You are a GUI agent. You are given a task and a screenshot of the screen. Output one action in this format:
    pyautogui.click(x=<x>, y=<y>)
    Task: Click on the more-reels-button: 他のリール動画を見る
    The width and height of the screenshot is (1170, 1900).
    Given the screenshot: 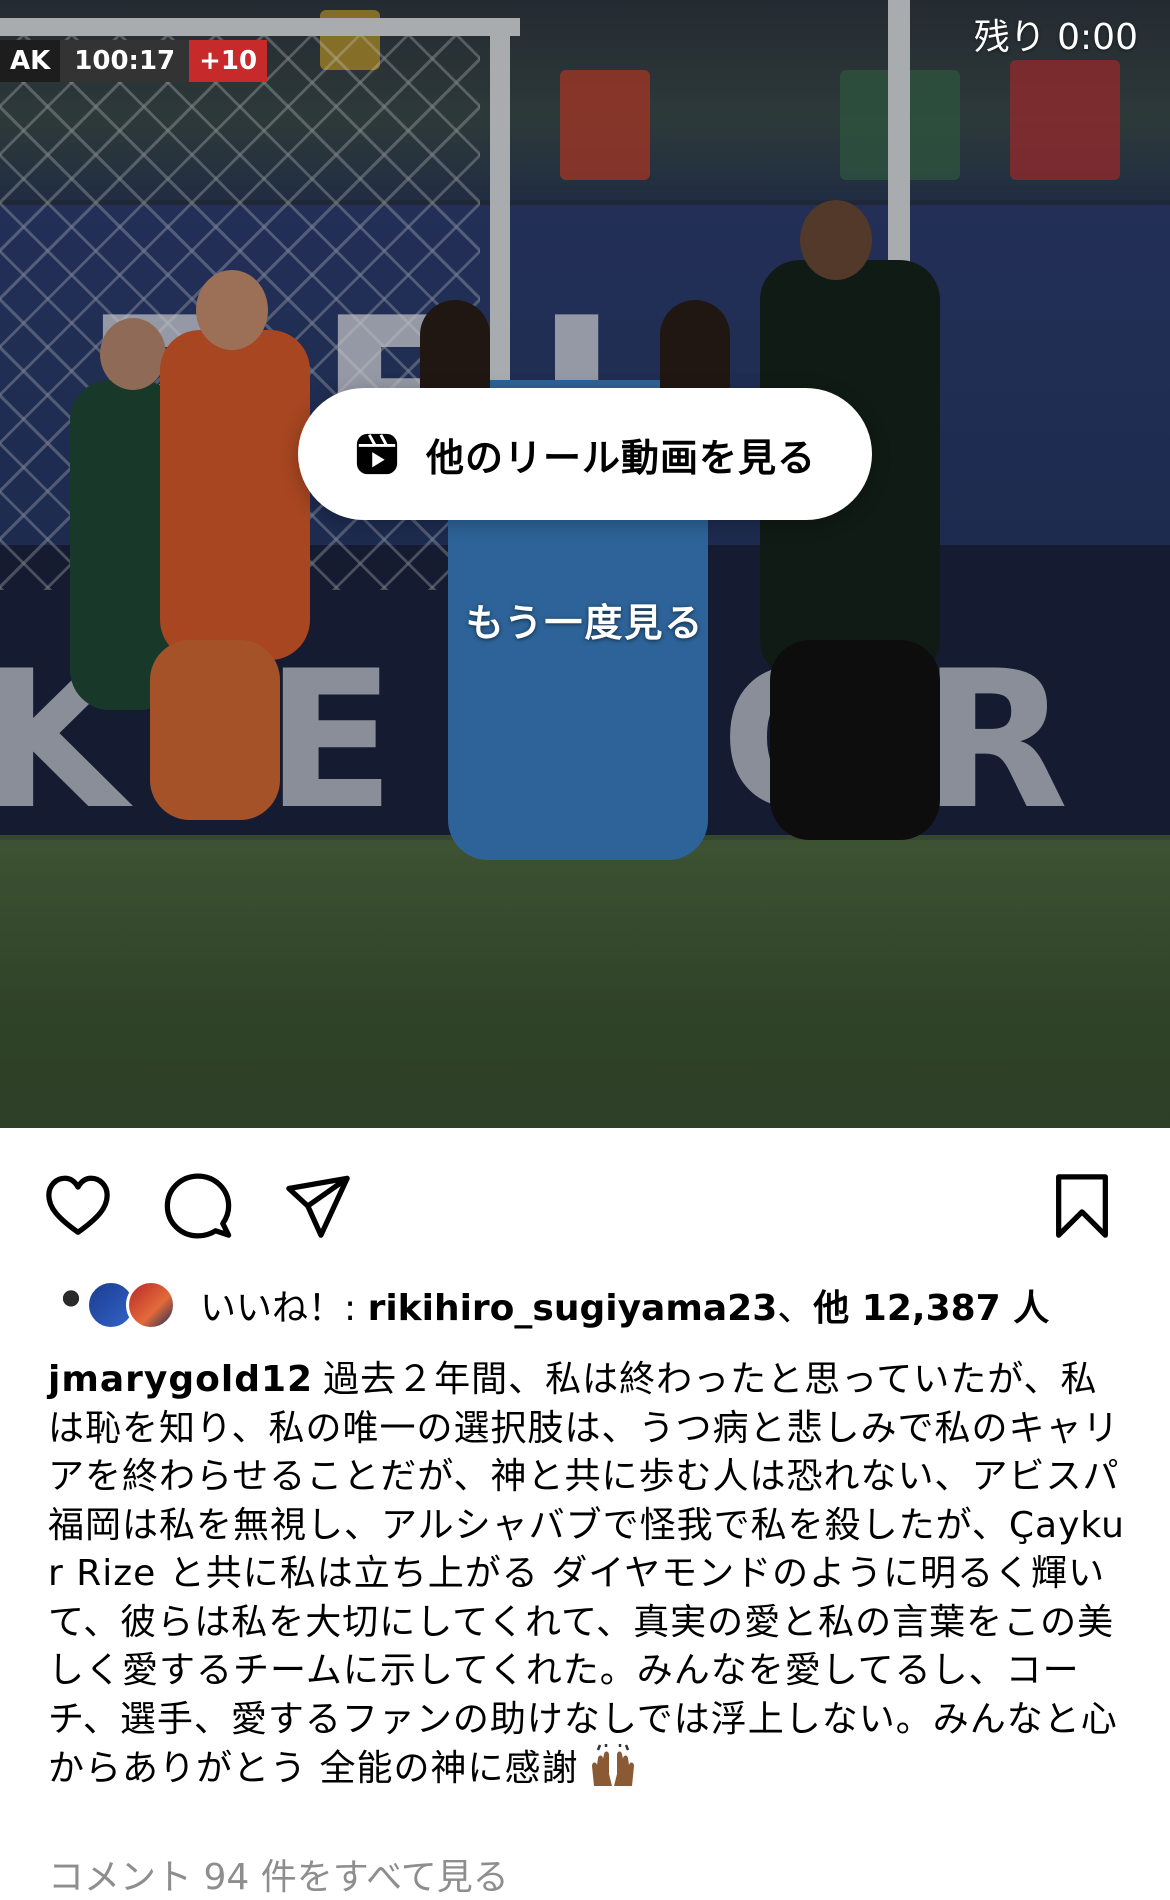 What is the action you would take?
    pyautogui.click(x=585, y=454)
    